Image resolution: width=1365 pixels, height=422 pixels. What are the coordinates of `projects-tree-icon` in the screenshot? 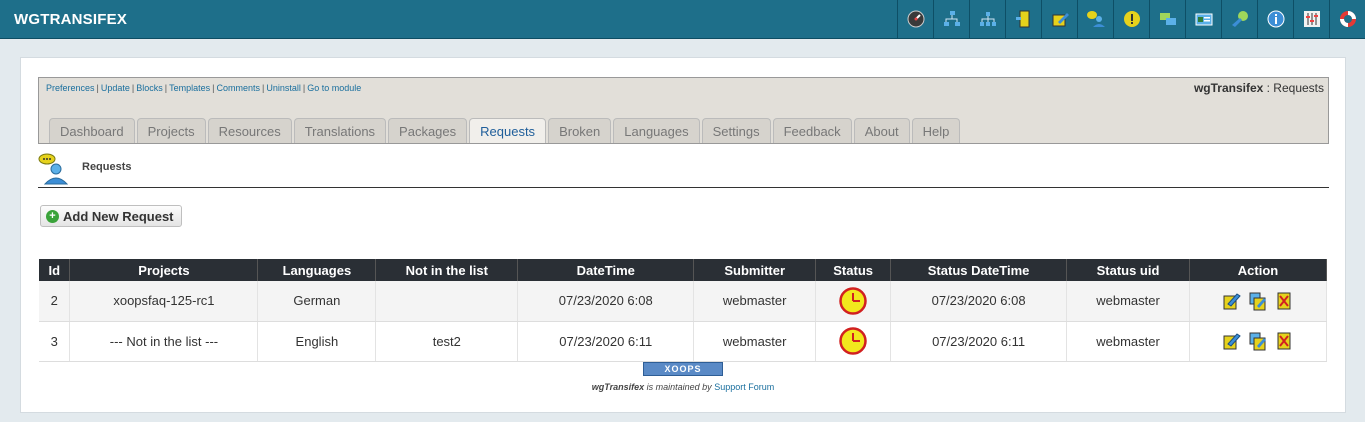 It's located at (951, 19).